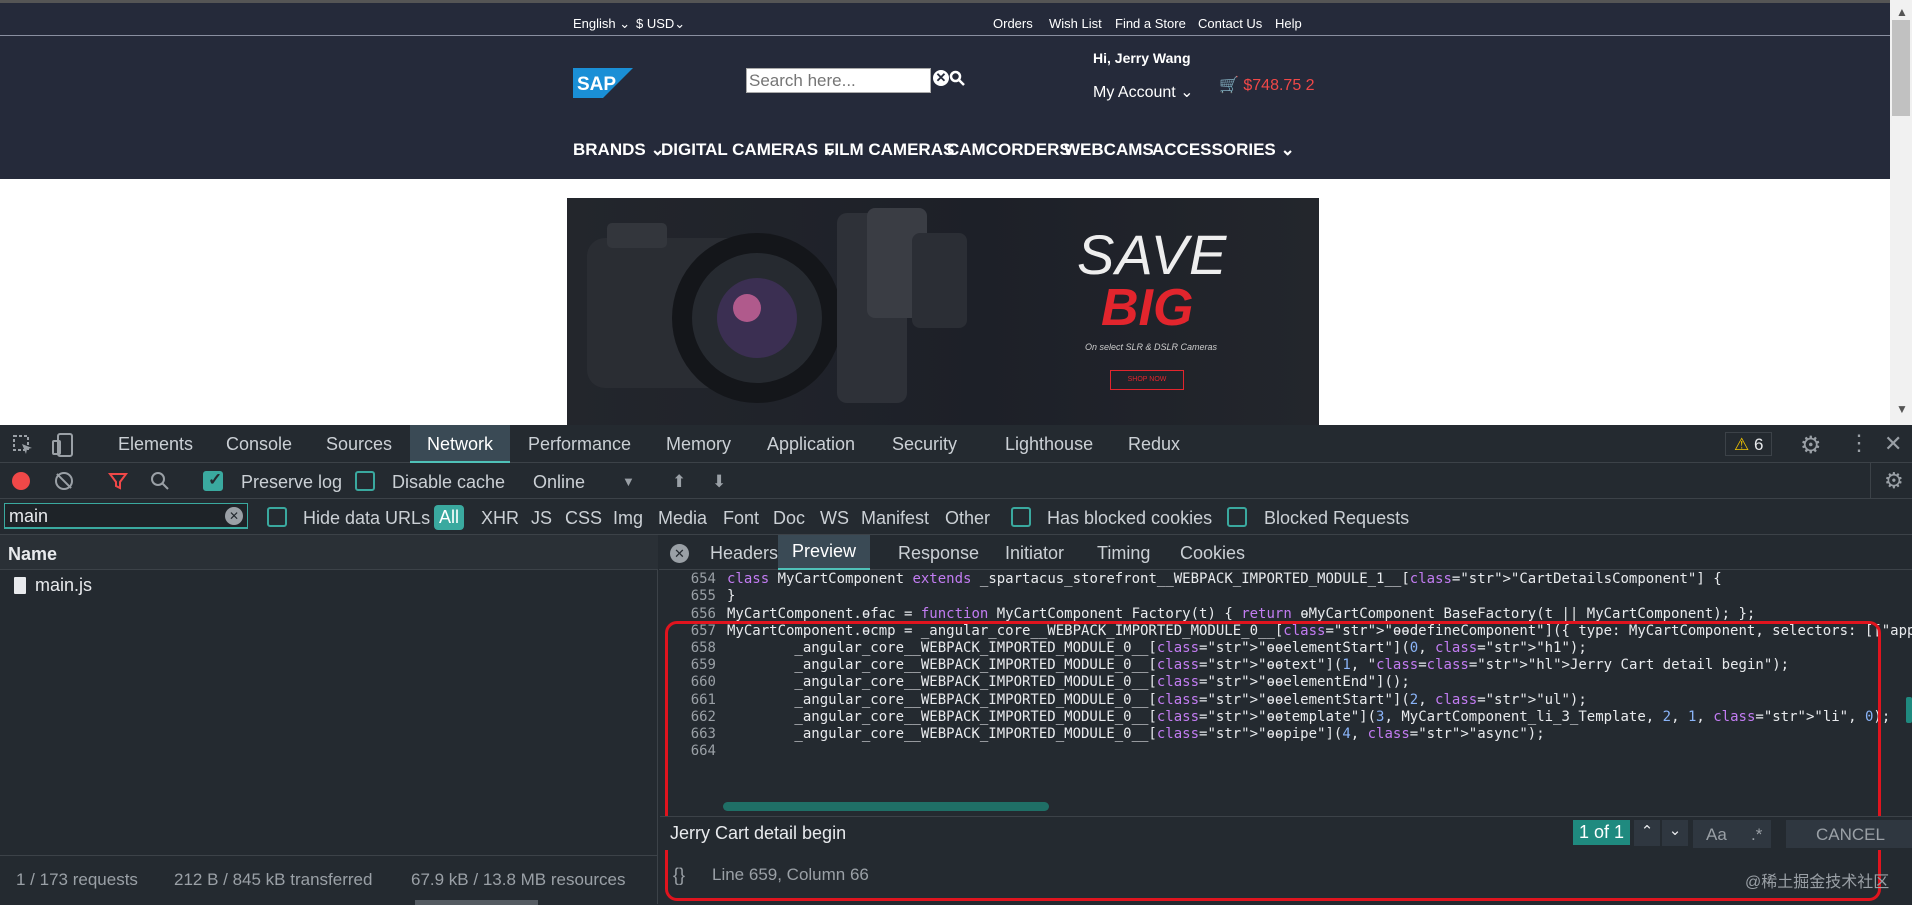 Image resolution: width=1912 pixels, height=905 pixels. What do you see at coordinates (64, 481) in the screenshot?
I see `clear-log-icon` at bounding box center [64, 481].